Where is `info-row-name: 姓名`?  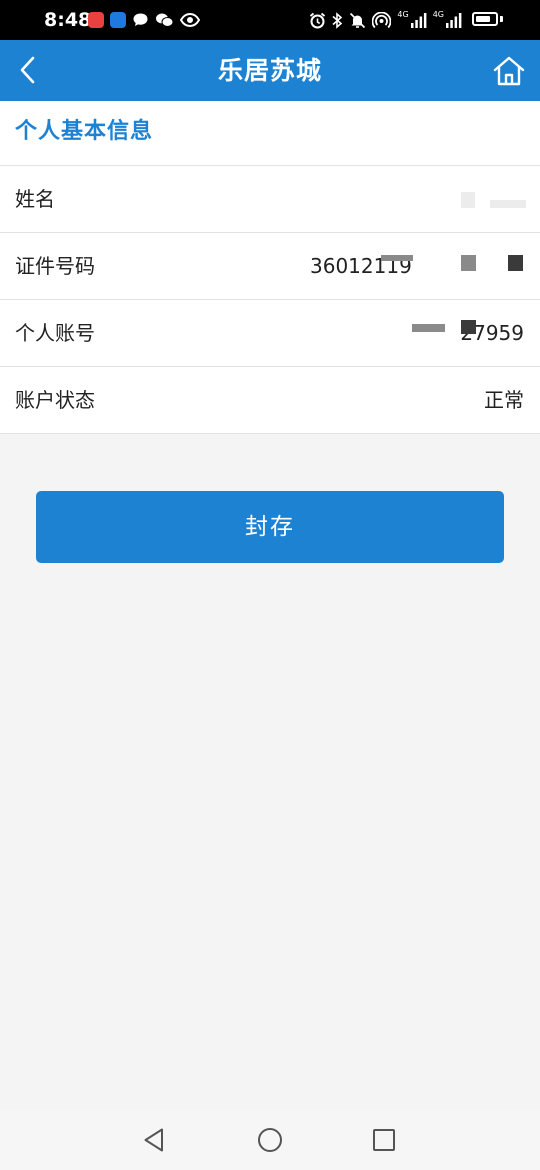
info-row-name: 姓名 is located at coordinates (270, 199).